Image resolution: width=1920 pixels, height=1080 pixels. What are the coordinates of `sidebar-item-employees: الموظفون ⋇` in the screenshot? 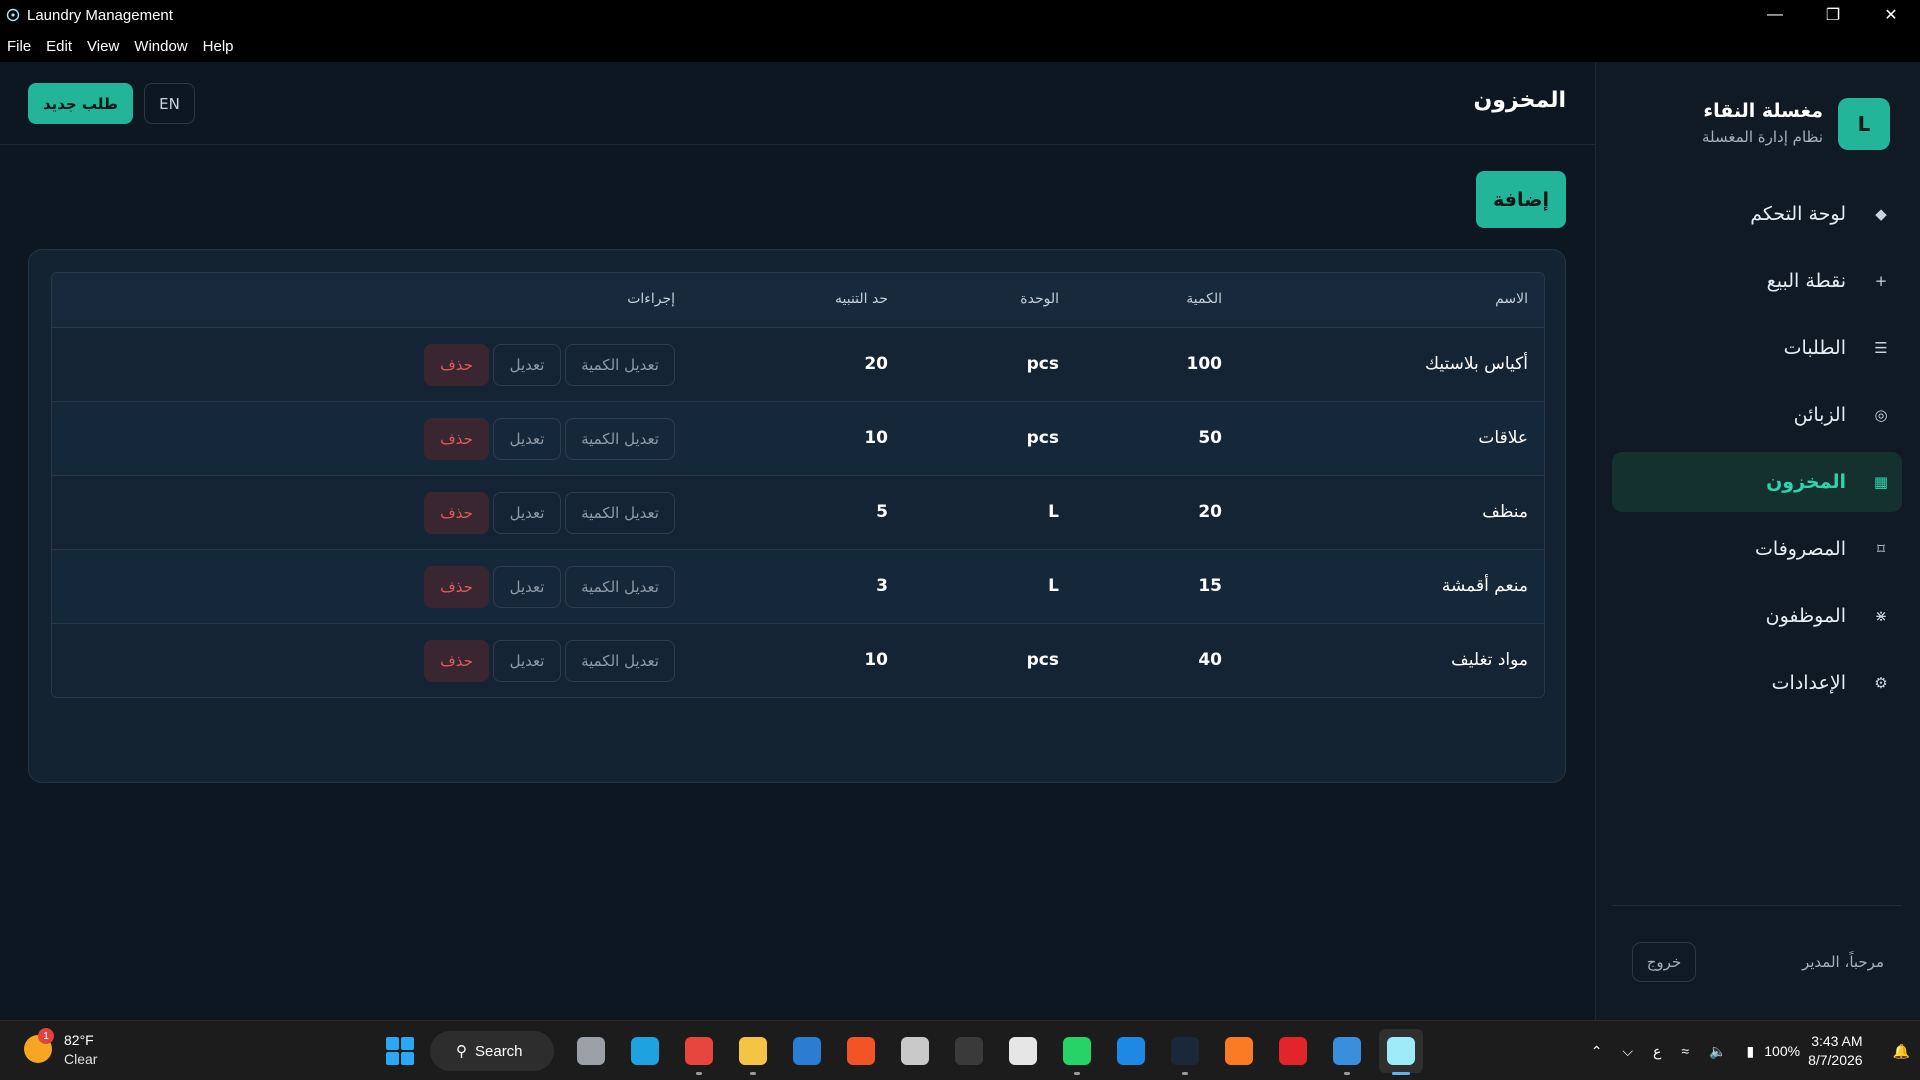 It's located at (1757, 616).